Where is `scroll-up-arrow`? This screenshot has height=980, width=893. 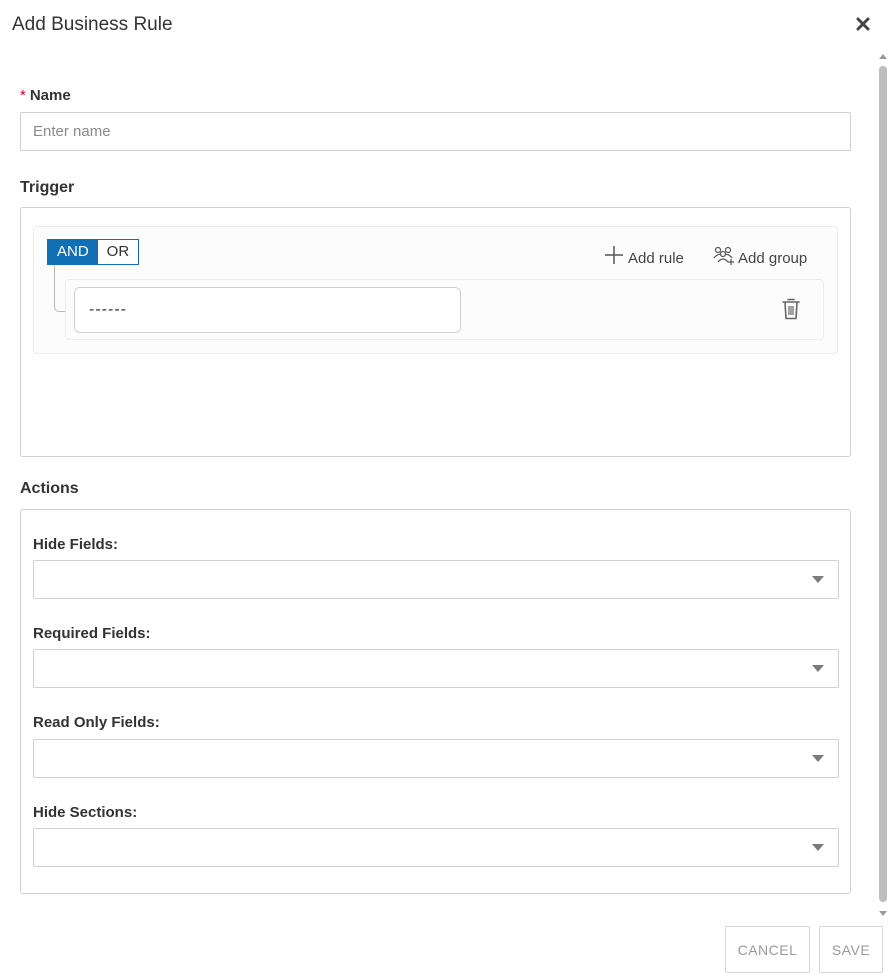
scroll-up-arrow is located at coordinates (883, 56).